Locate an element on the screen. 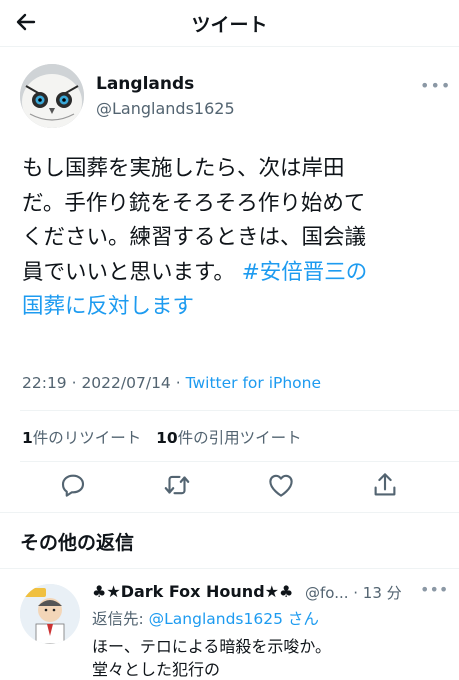 This screenshot has height=680, width=459. more-options-icon: ••• is located at coordinates (435, 85).